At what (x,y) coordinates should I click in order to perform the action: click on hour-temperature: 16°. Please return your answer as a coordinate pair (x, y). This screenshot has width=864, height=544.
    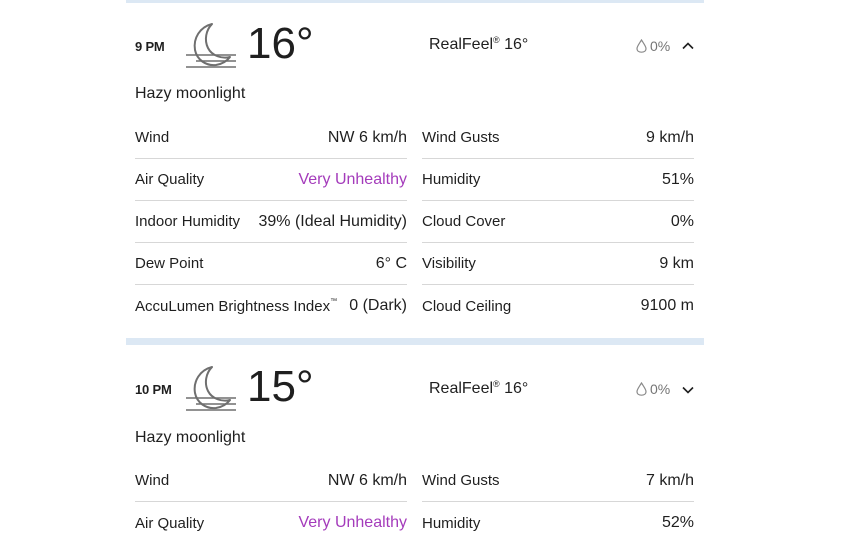
    Looking at the image, I should click on (280, 43).